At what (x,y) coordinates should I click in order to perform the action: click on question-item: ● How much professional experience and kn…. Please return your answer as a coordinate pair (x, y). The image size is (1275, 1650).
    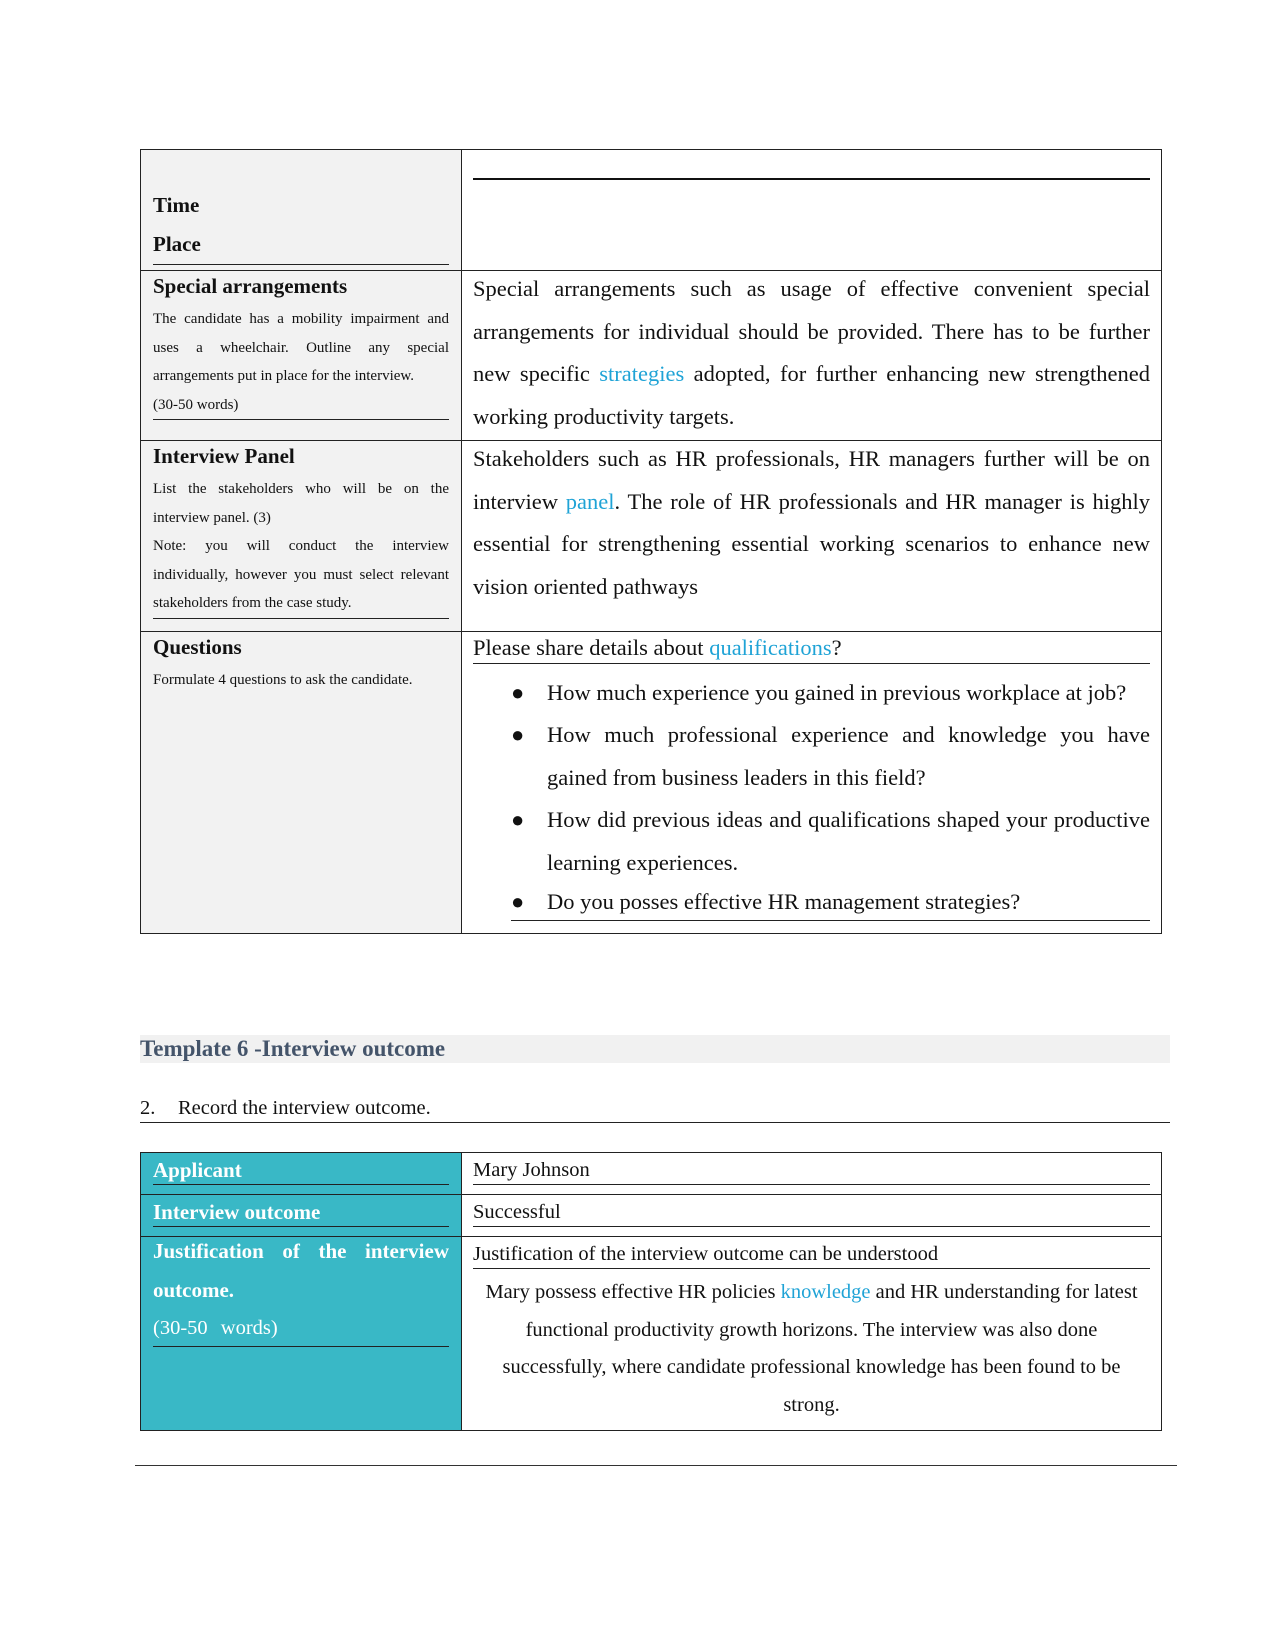
    Looking at the image, I should click on (830, 756).